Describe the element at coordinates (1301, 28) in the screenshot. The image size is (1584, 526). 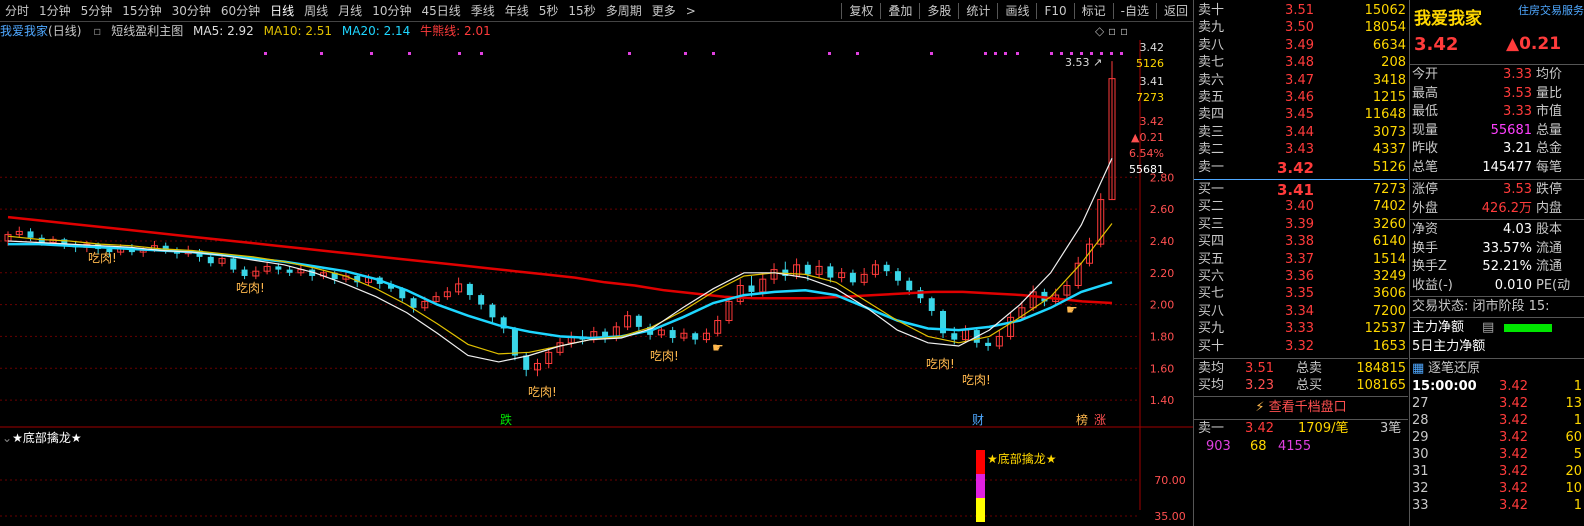
I see `sell-row: 卖九 3.50 18054` at that location.